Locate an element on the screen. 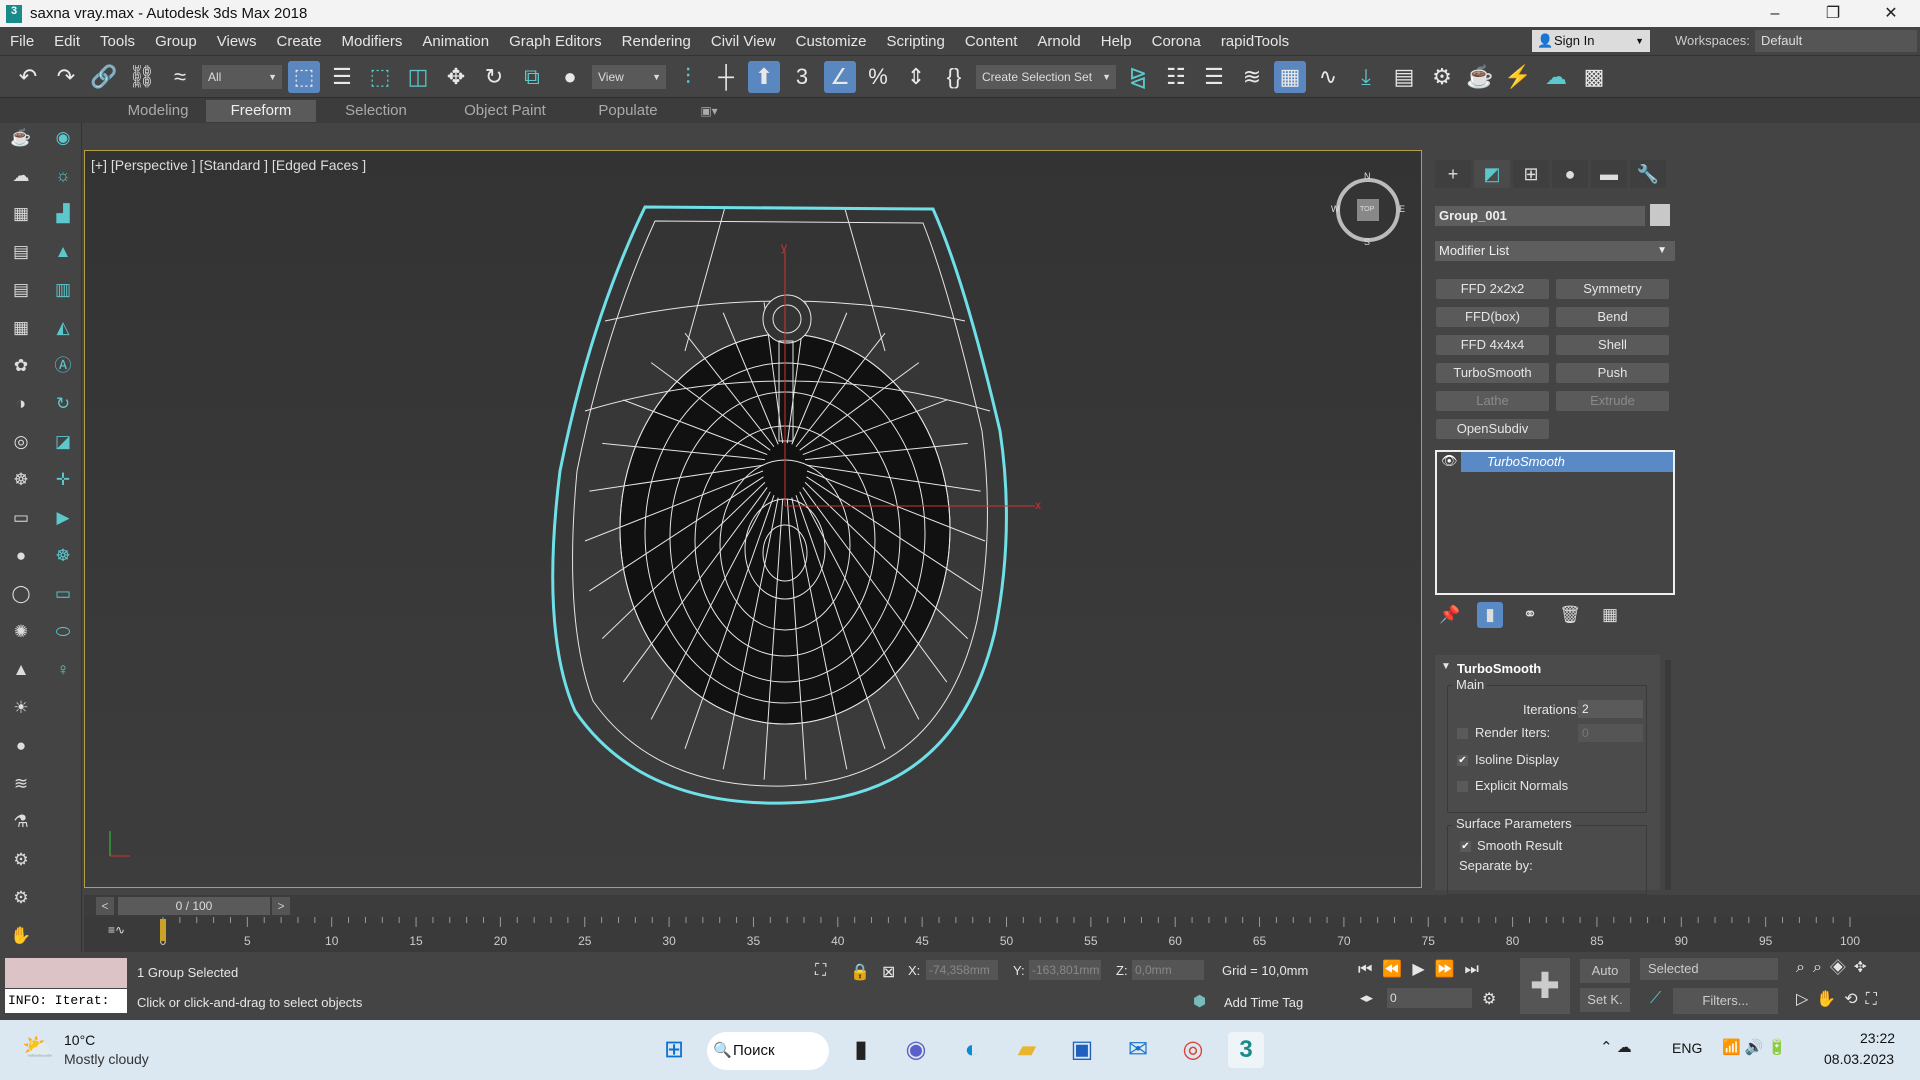  minimize-button: – is located at coordinates (1775, 13).